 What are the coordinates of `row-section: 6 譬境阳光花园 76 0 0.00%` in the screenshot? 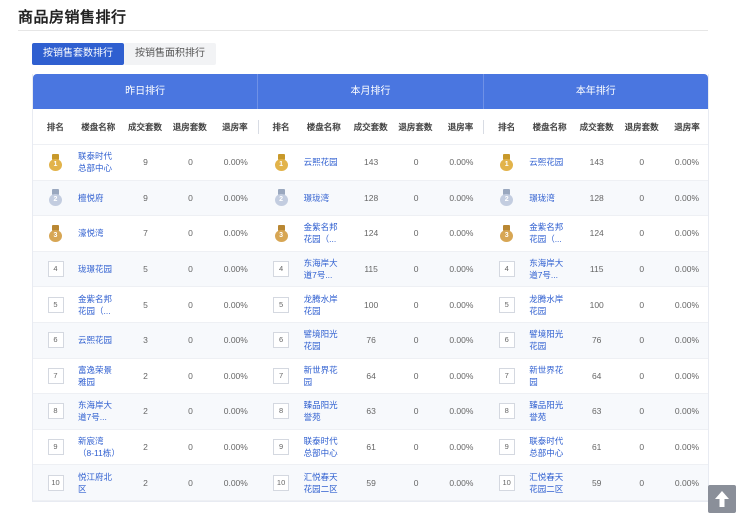 It's located at (597, 340).